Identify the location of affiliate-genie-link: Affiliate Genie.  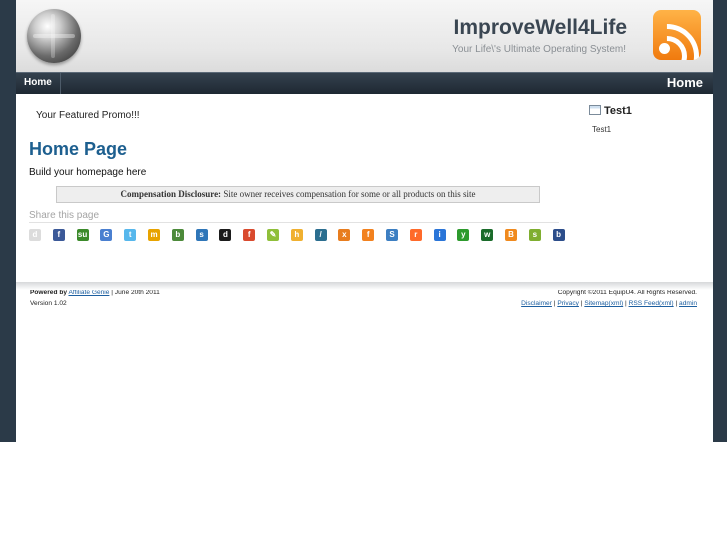
(88, 292).